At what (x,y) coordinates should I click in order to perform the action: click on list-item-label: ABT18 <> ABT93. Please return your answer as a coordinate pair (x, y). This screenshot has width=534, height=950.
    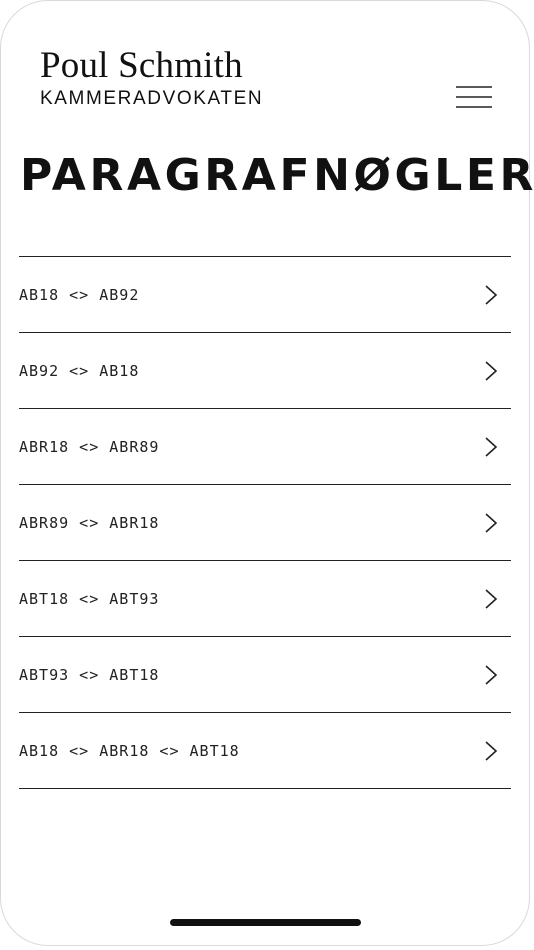
    Looking at the image, I should click on (89, 598).